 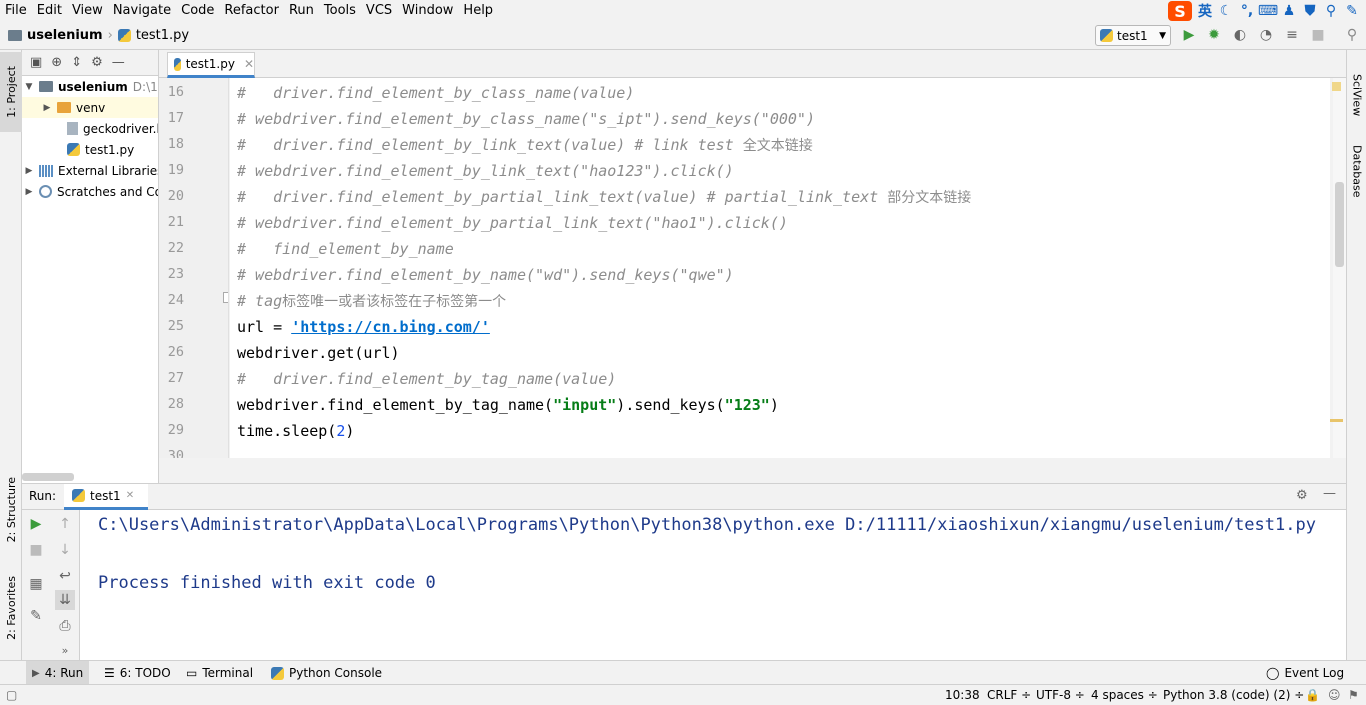 I want to click on file-encoding: UTF-8 ÷, so click(x=1060, y=695).